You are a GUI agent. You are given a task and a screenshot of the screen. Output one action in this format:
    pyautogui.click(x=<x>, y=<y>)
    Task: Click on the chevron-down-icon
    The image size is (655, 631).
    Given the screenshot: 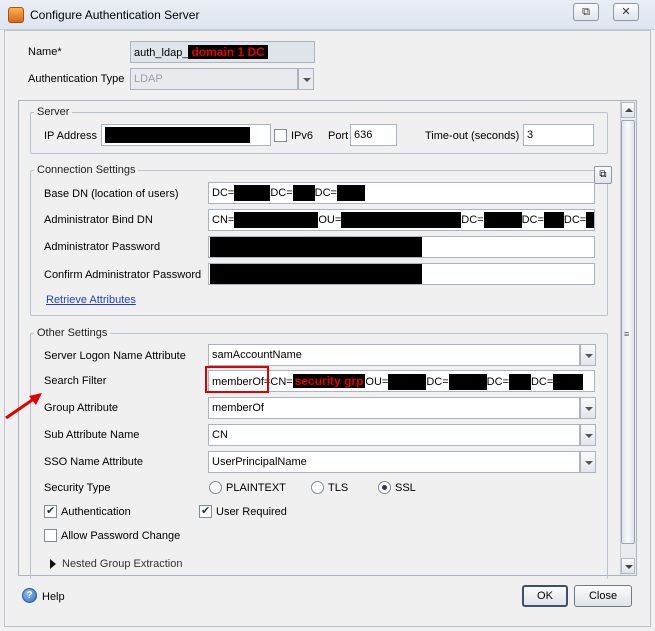 What is the action you would take?
    pyautogui.click(x=629, y=567)
    